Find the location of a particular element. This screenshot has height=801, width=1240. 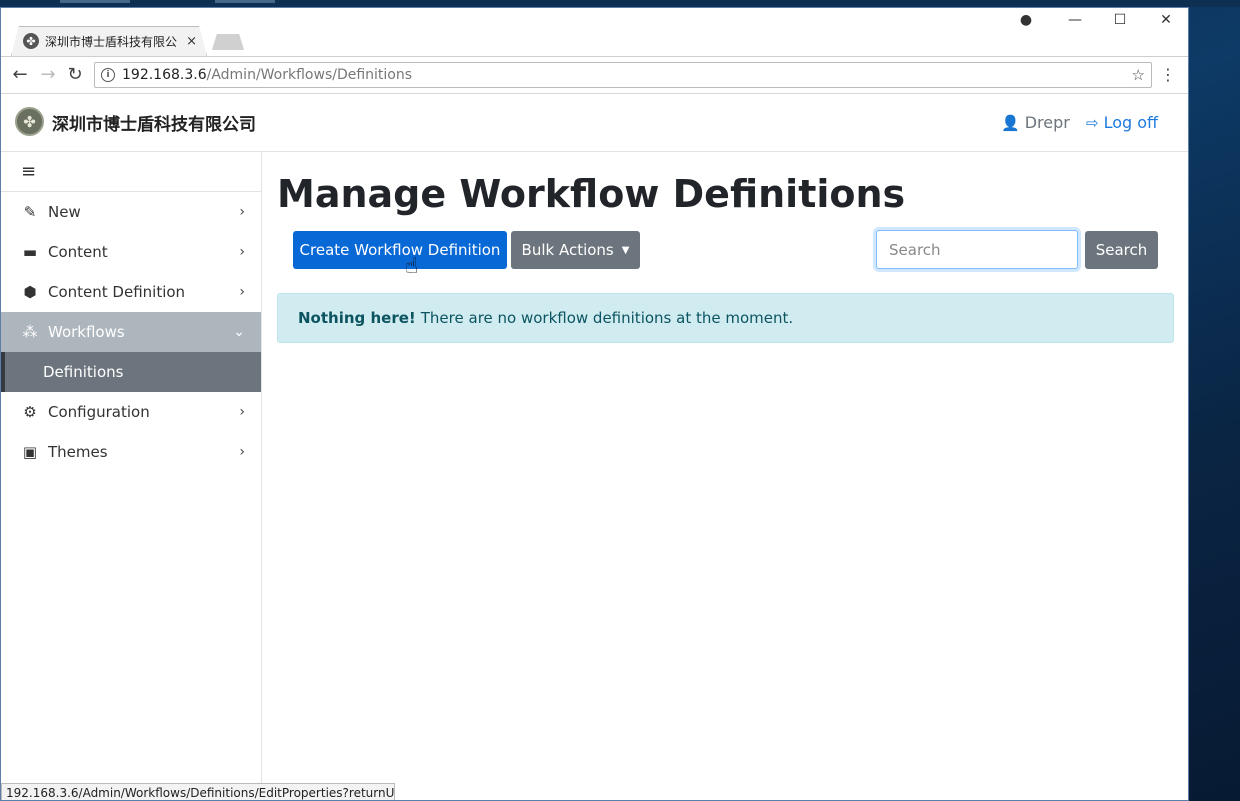

desktop-background is located at coordinates (620, 3).